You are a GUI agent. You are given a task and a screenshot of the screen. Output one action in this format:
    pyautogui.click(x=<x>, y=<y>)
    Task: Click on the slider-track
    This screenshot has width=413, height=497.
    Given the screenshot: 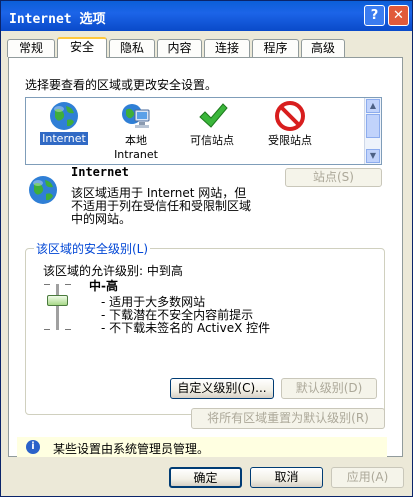 What is the action you would take?
    pyautogui.click(x=57, y=307)
    